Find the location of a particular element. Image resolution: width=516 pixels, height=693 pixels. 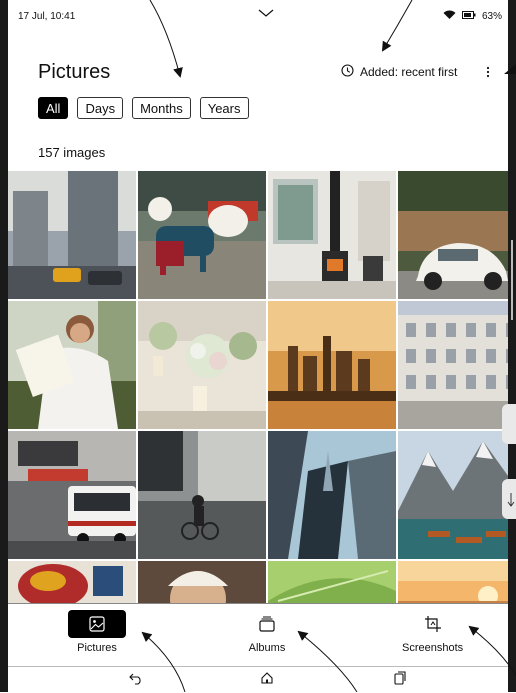

scroll-down-button is located at coordinates (509, 499).